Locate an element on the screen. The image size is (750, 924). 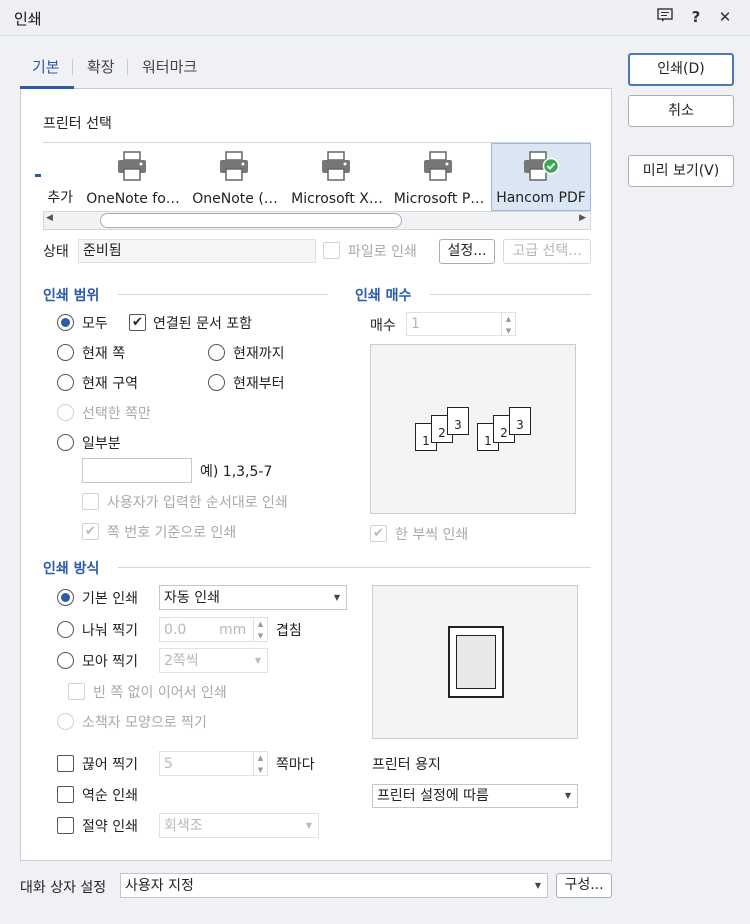
tab-watermark: 워터마크 is located at coordinates (169, 66).